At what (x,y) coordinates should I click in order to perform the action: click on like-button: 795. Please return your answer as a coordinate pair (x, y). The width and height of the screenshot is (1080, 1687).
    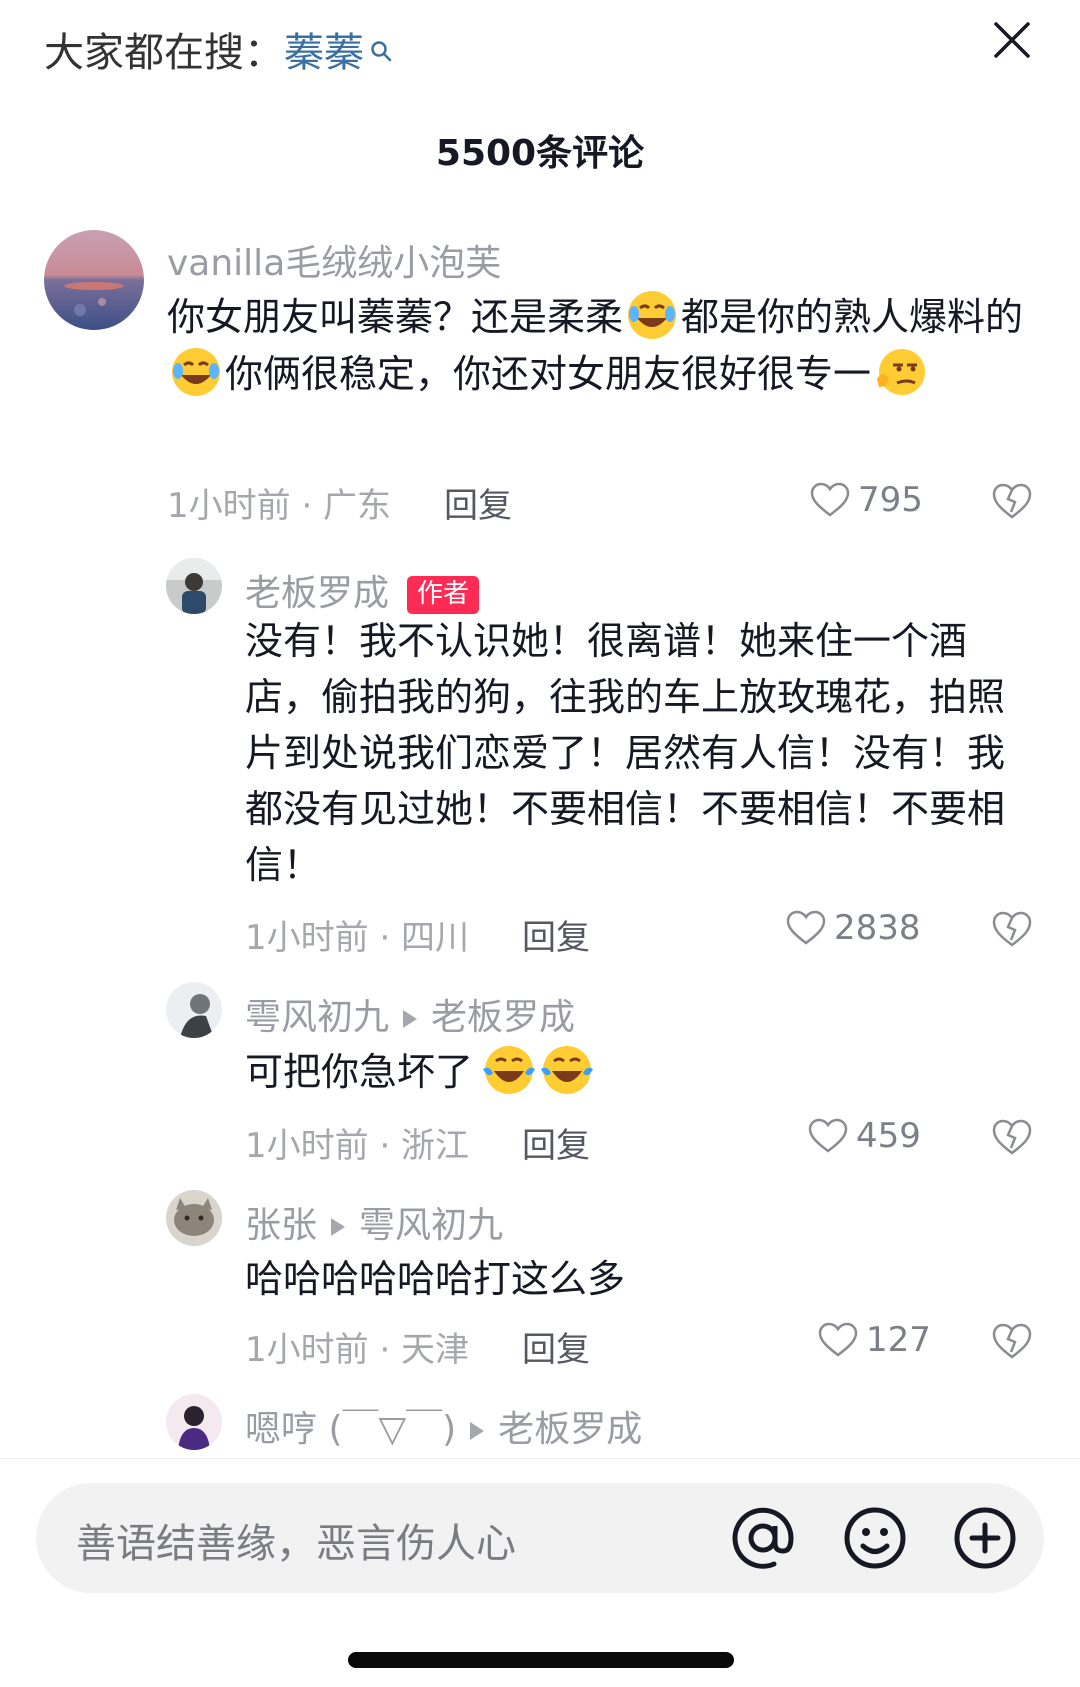
    Looking at the image, I should click on (866, 500).